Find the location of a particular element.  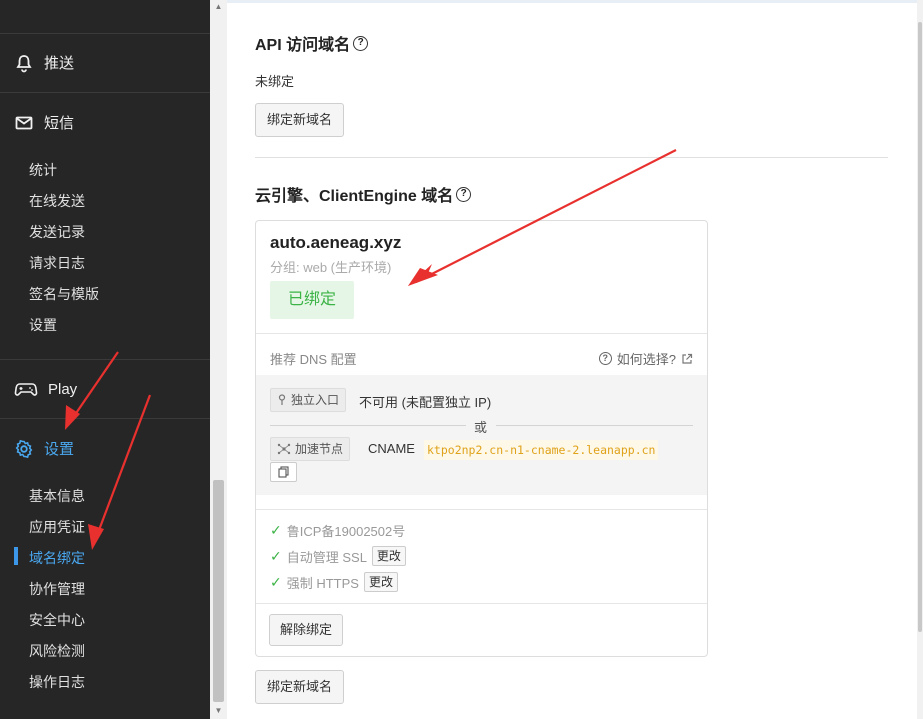

sidebar-item-risk-detection: 风险检测 is located at coordinates (57, 651).